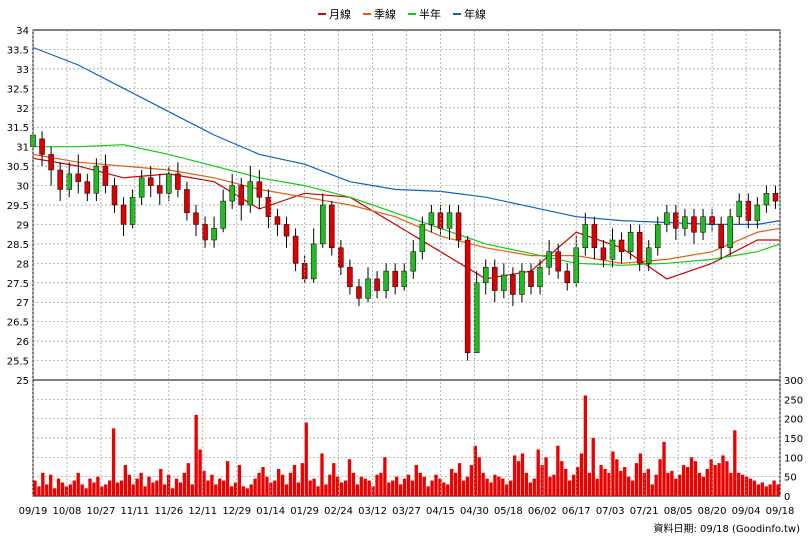 This screenshot has height=540, width=808. Describe the element at coordinates (793, 400) in the screenshot. I see `volume-tick-label: 250` at that location.